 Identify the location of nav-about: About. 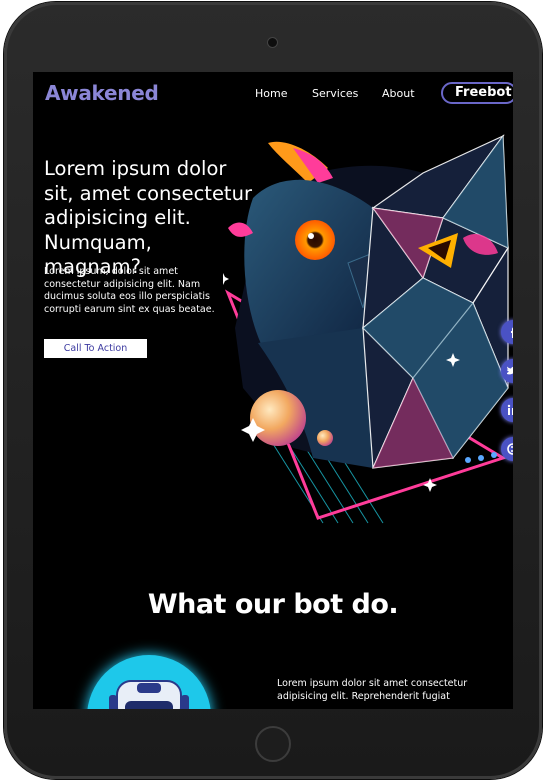
(398, 93).